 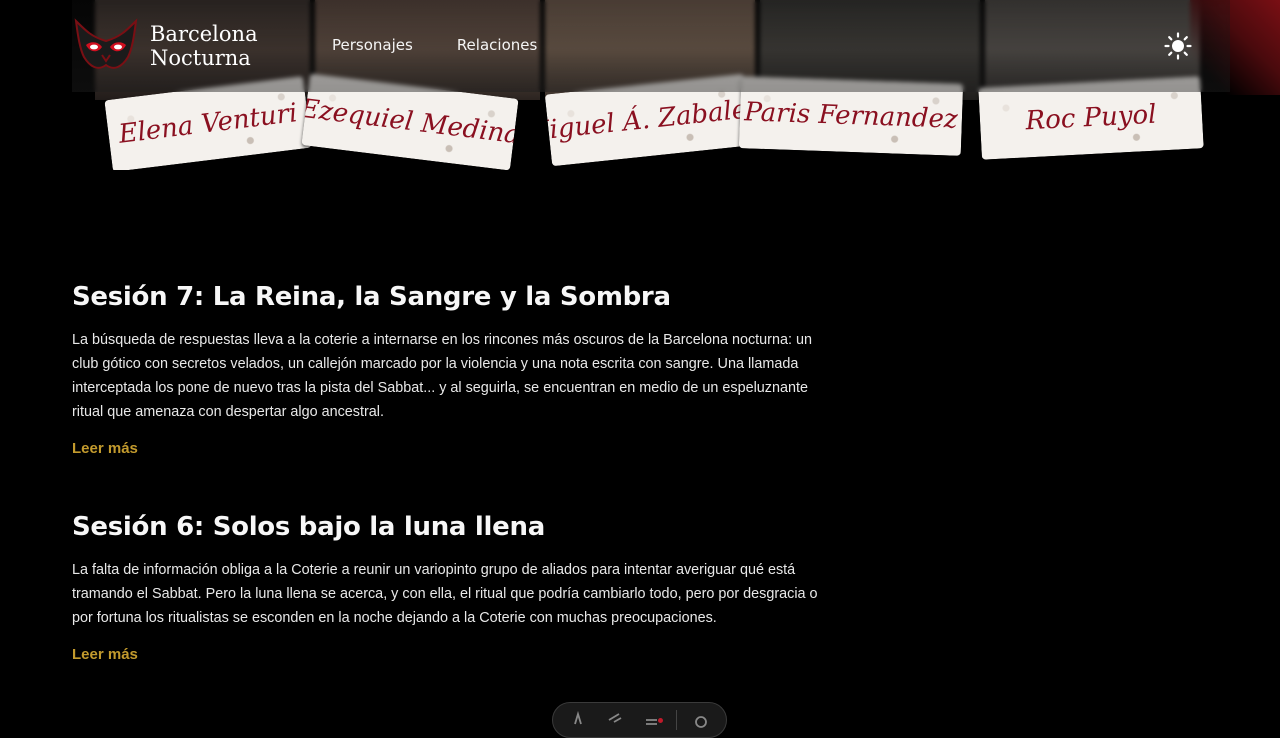 I want to click on nav-item-relaciones: Relaciones, so click(x=497, y=45).